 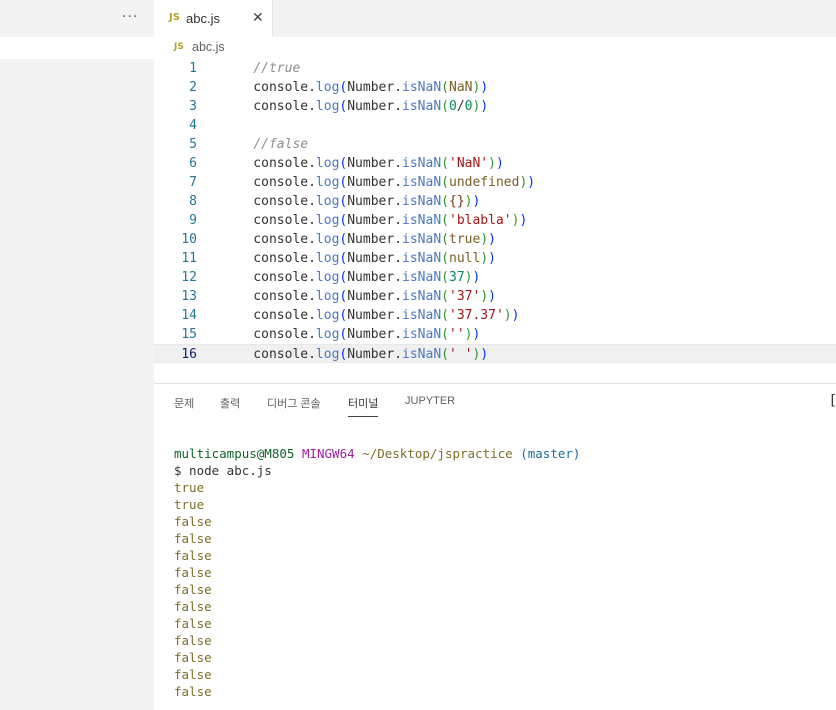 What do you see at coordinates (193, 106) in the screenshot?
I see `line-number: 3` at bounding box center [193, 106].